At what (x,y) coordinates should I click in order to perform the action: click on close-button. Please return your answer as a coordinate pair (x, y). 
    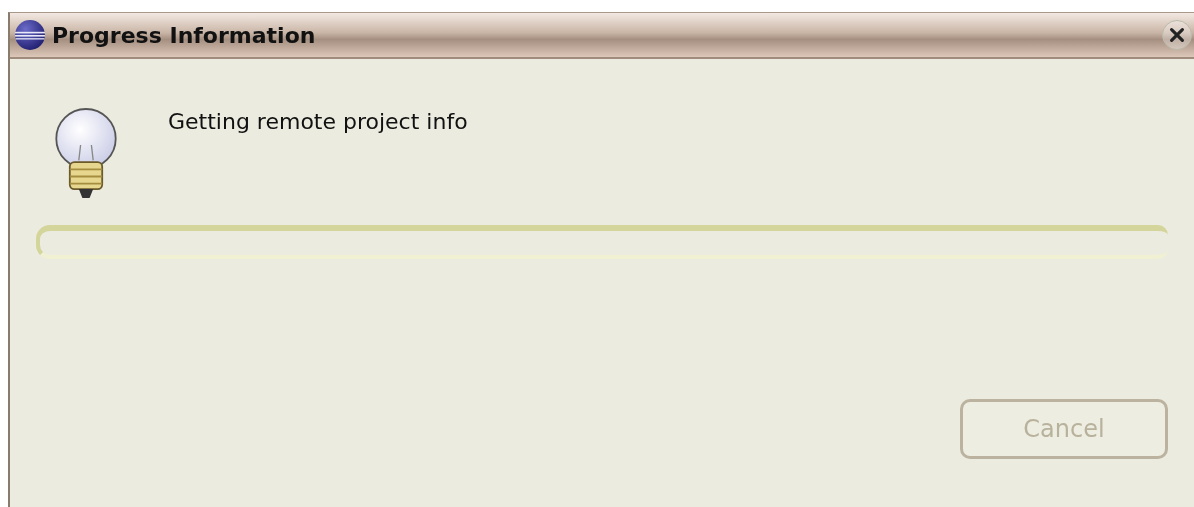
    Looking at the image, I should click on (1177, 35).